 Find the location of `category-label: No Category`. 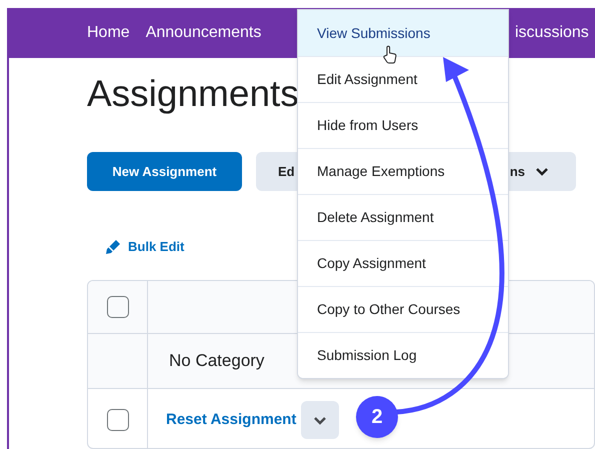

category-label: No Category is located at coordinates (216, 361).